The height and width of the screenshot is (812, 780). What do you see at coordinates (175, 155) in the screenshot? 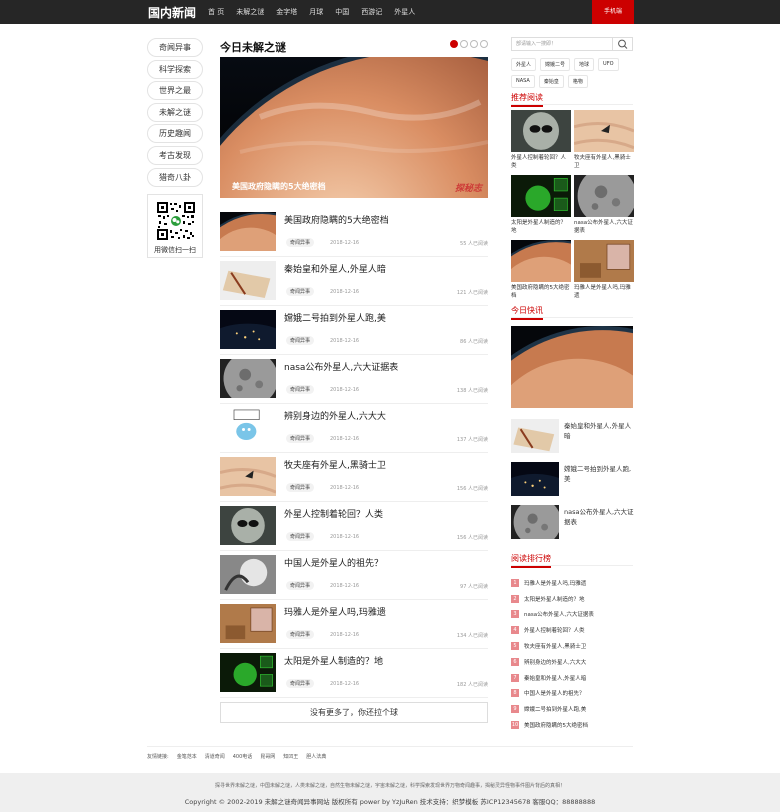
I see `left-menu-item: 考古发现` at bounding box center [175, 155].